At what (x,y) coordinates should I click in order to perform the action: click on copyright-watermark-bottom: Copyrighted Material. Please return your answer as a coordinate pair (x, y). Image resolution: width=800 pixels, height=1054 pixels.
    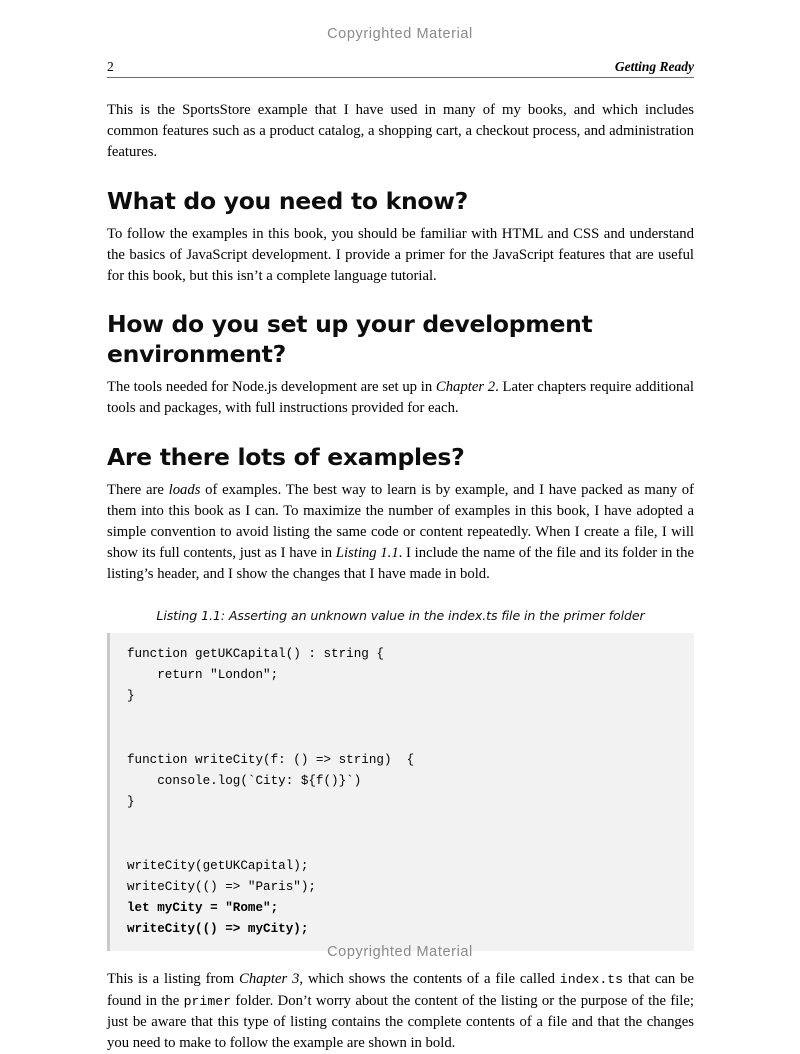
    Looking at the image, I should click on (400, 952).